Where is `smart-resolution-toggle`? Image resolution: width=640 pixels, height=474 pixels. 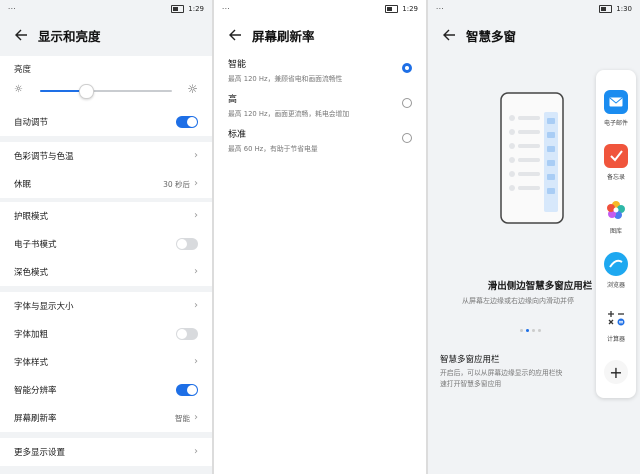 smart-resolution-toggle is located at coordinates (187, 390).